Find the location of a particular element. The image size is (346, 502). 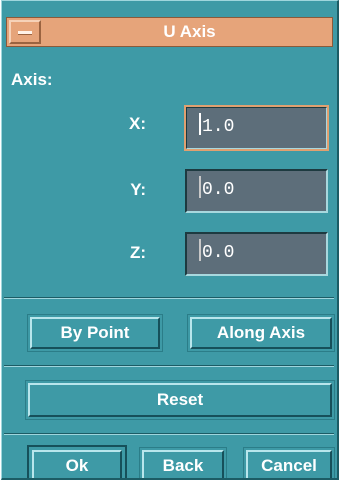

by-point-button: By Point is located at coordinates (95, 333).